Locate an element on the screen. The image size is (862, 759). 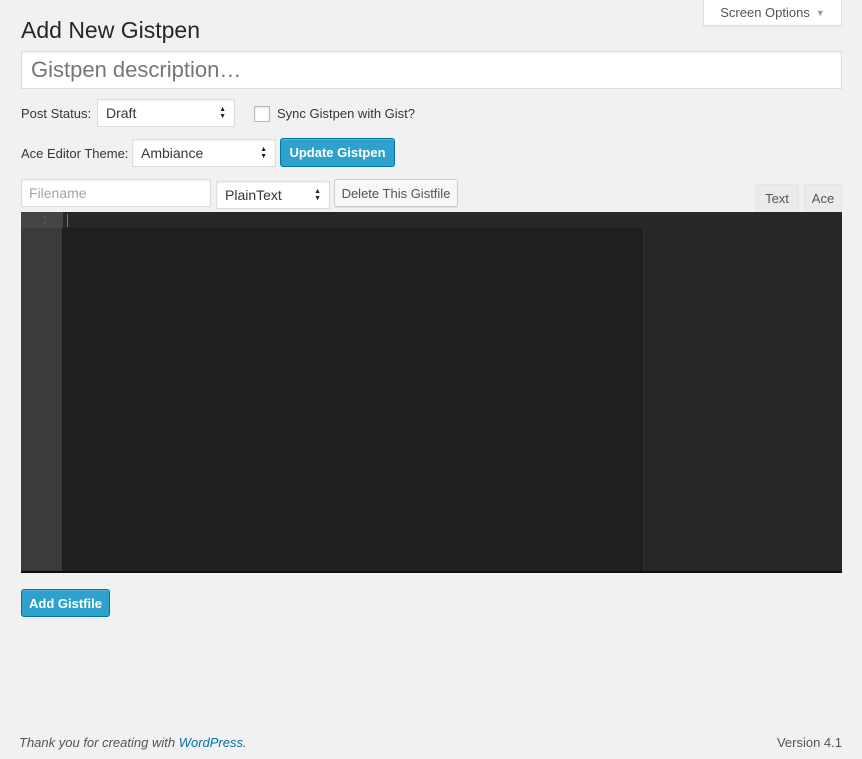
filename-input is located at coordinates (116, 193).